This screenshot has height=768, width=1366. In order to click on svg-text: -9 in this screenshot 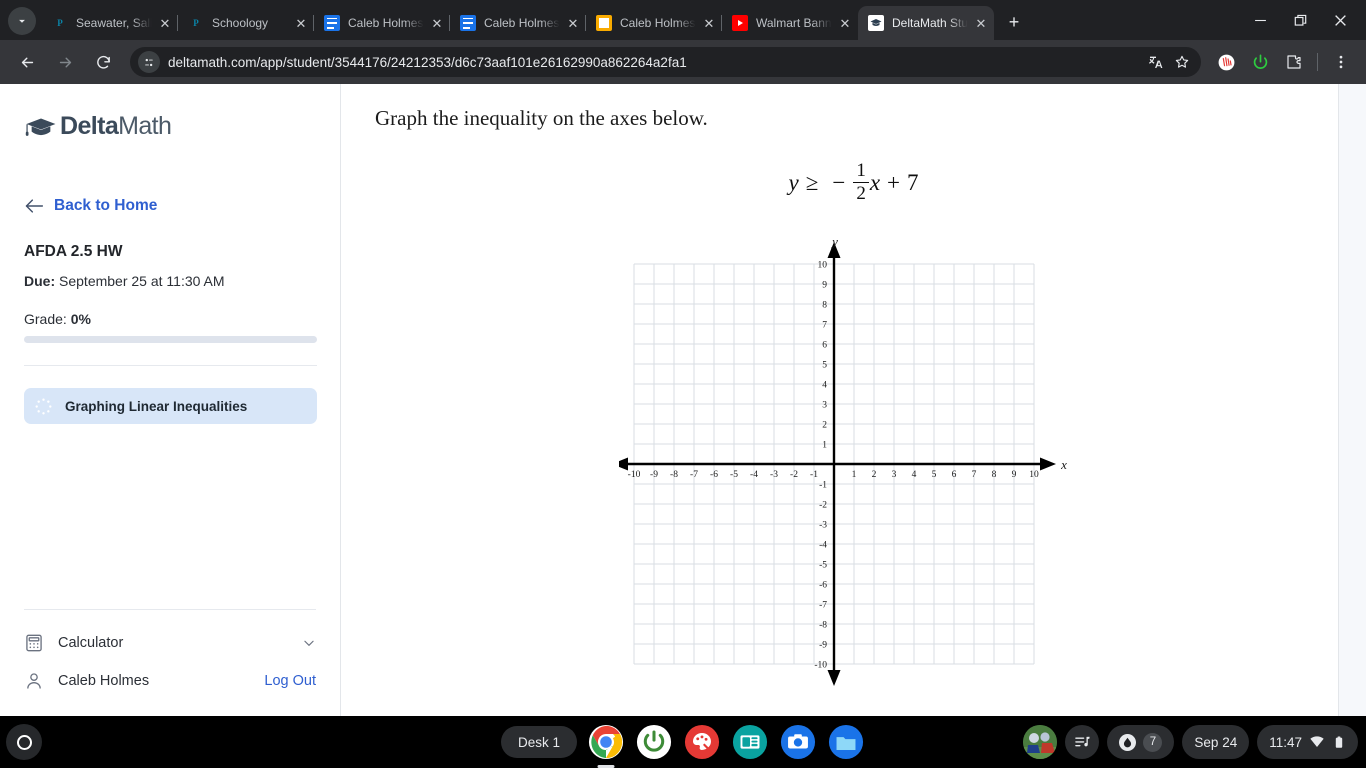, I will do `click(823, 646)`.